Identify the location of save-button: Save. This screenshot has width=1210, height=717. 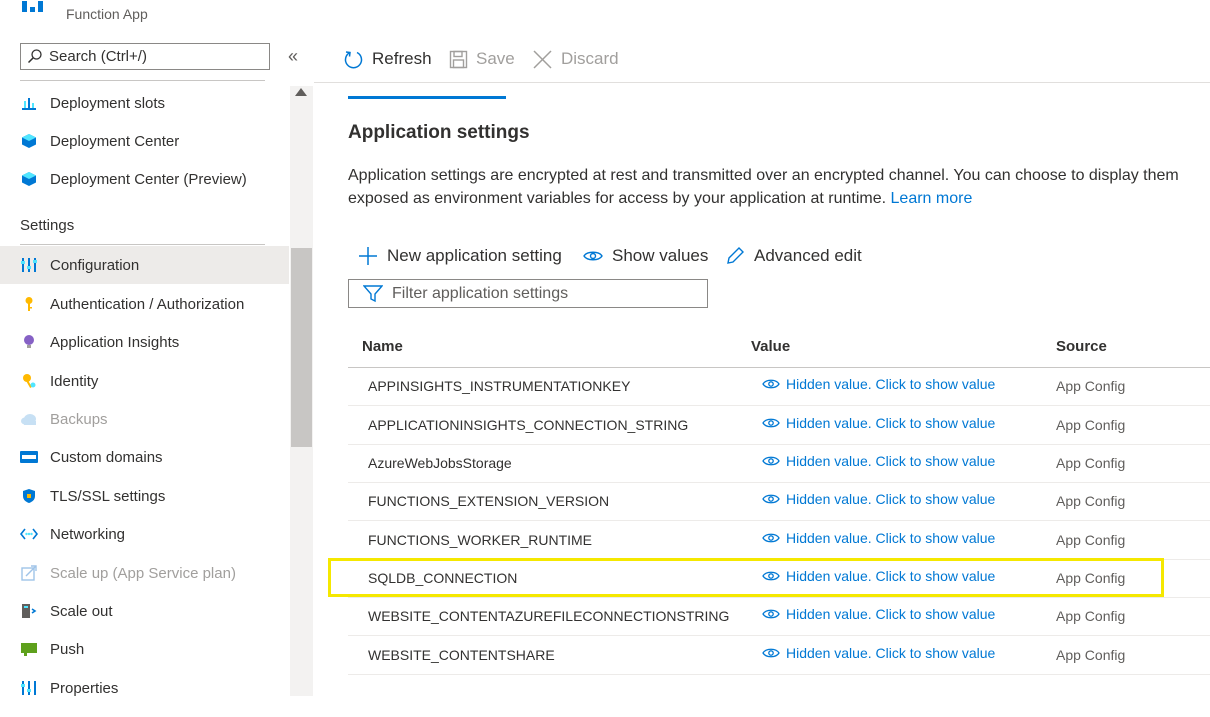
(482, 59).